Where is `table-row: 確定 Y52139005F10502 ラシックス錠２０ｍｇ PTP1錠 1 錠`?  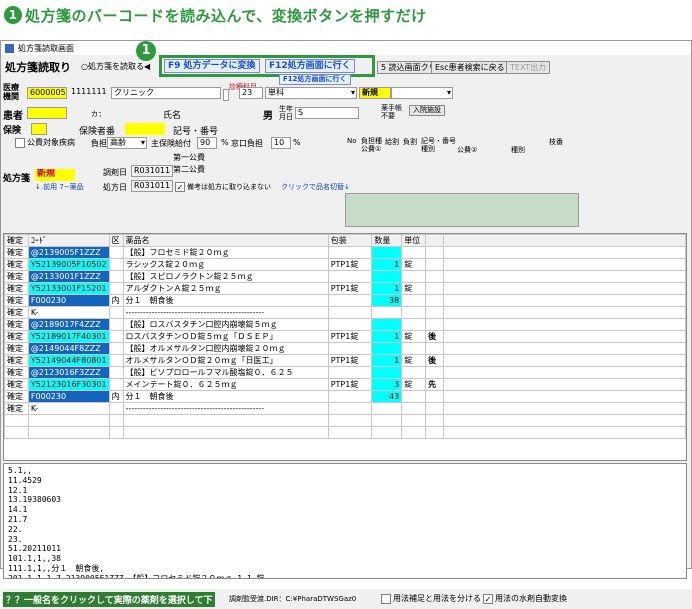 table-row: 確定 Y52139005F10502 ラシックス錠２０ｍｇ PTP1錠 1 錠 is located at coordinates (345, 264).